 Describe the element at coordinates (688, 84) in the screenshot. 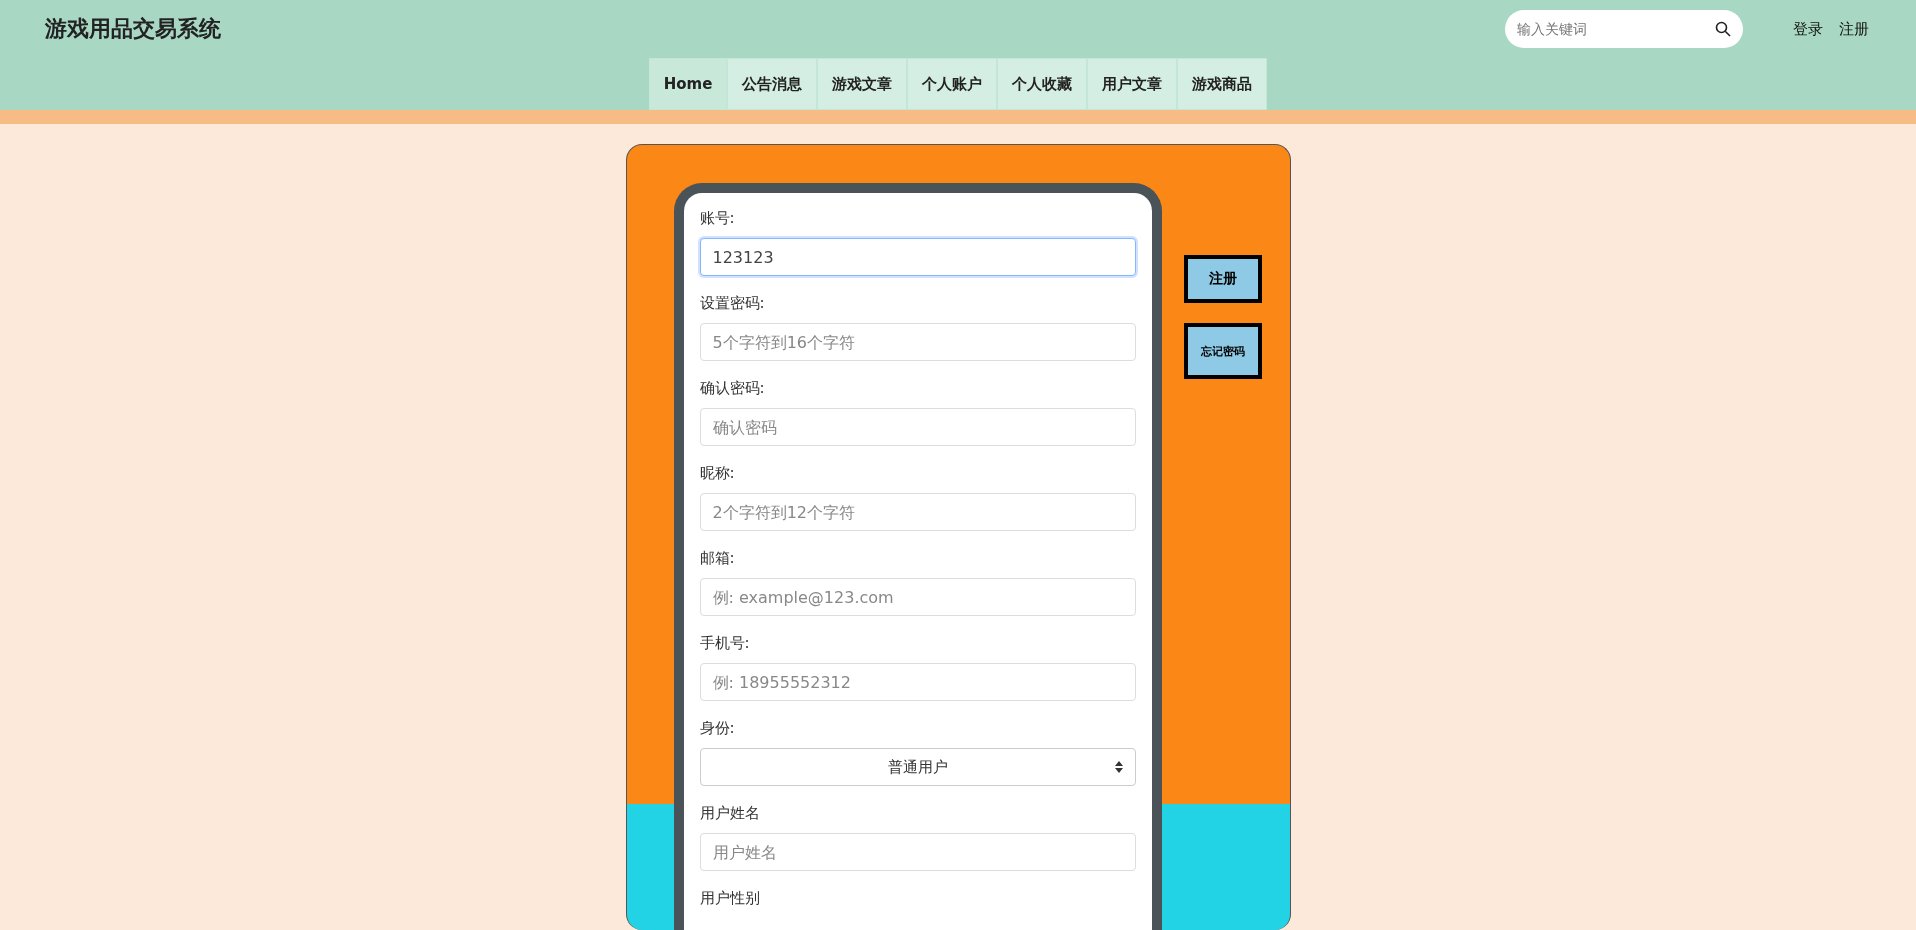

I see `nav-tab: Home` at that location.